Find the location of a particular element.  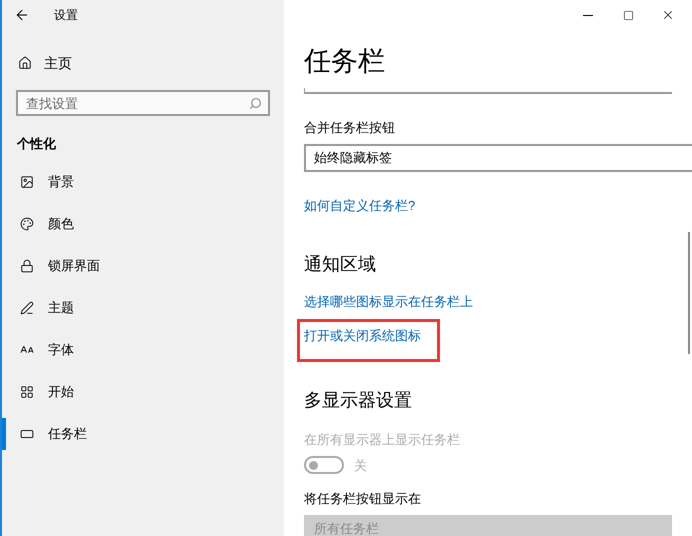

home-item: 主页 is located at coordinates (143, 63).